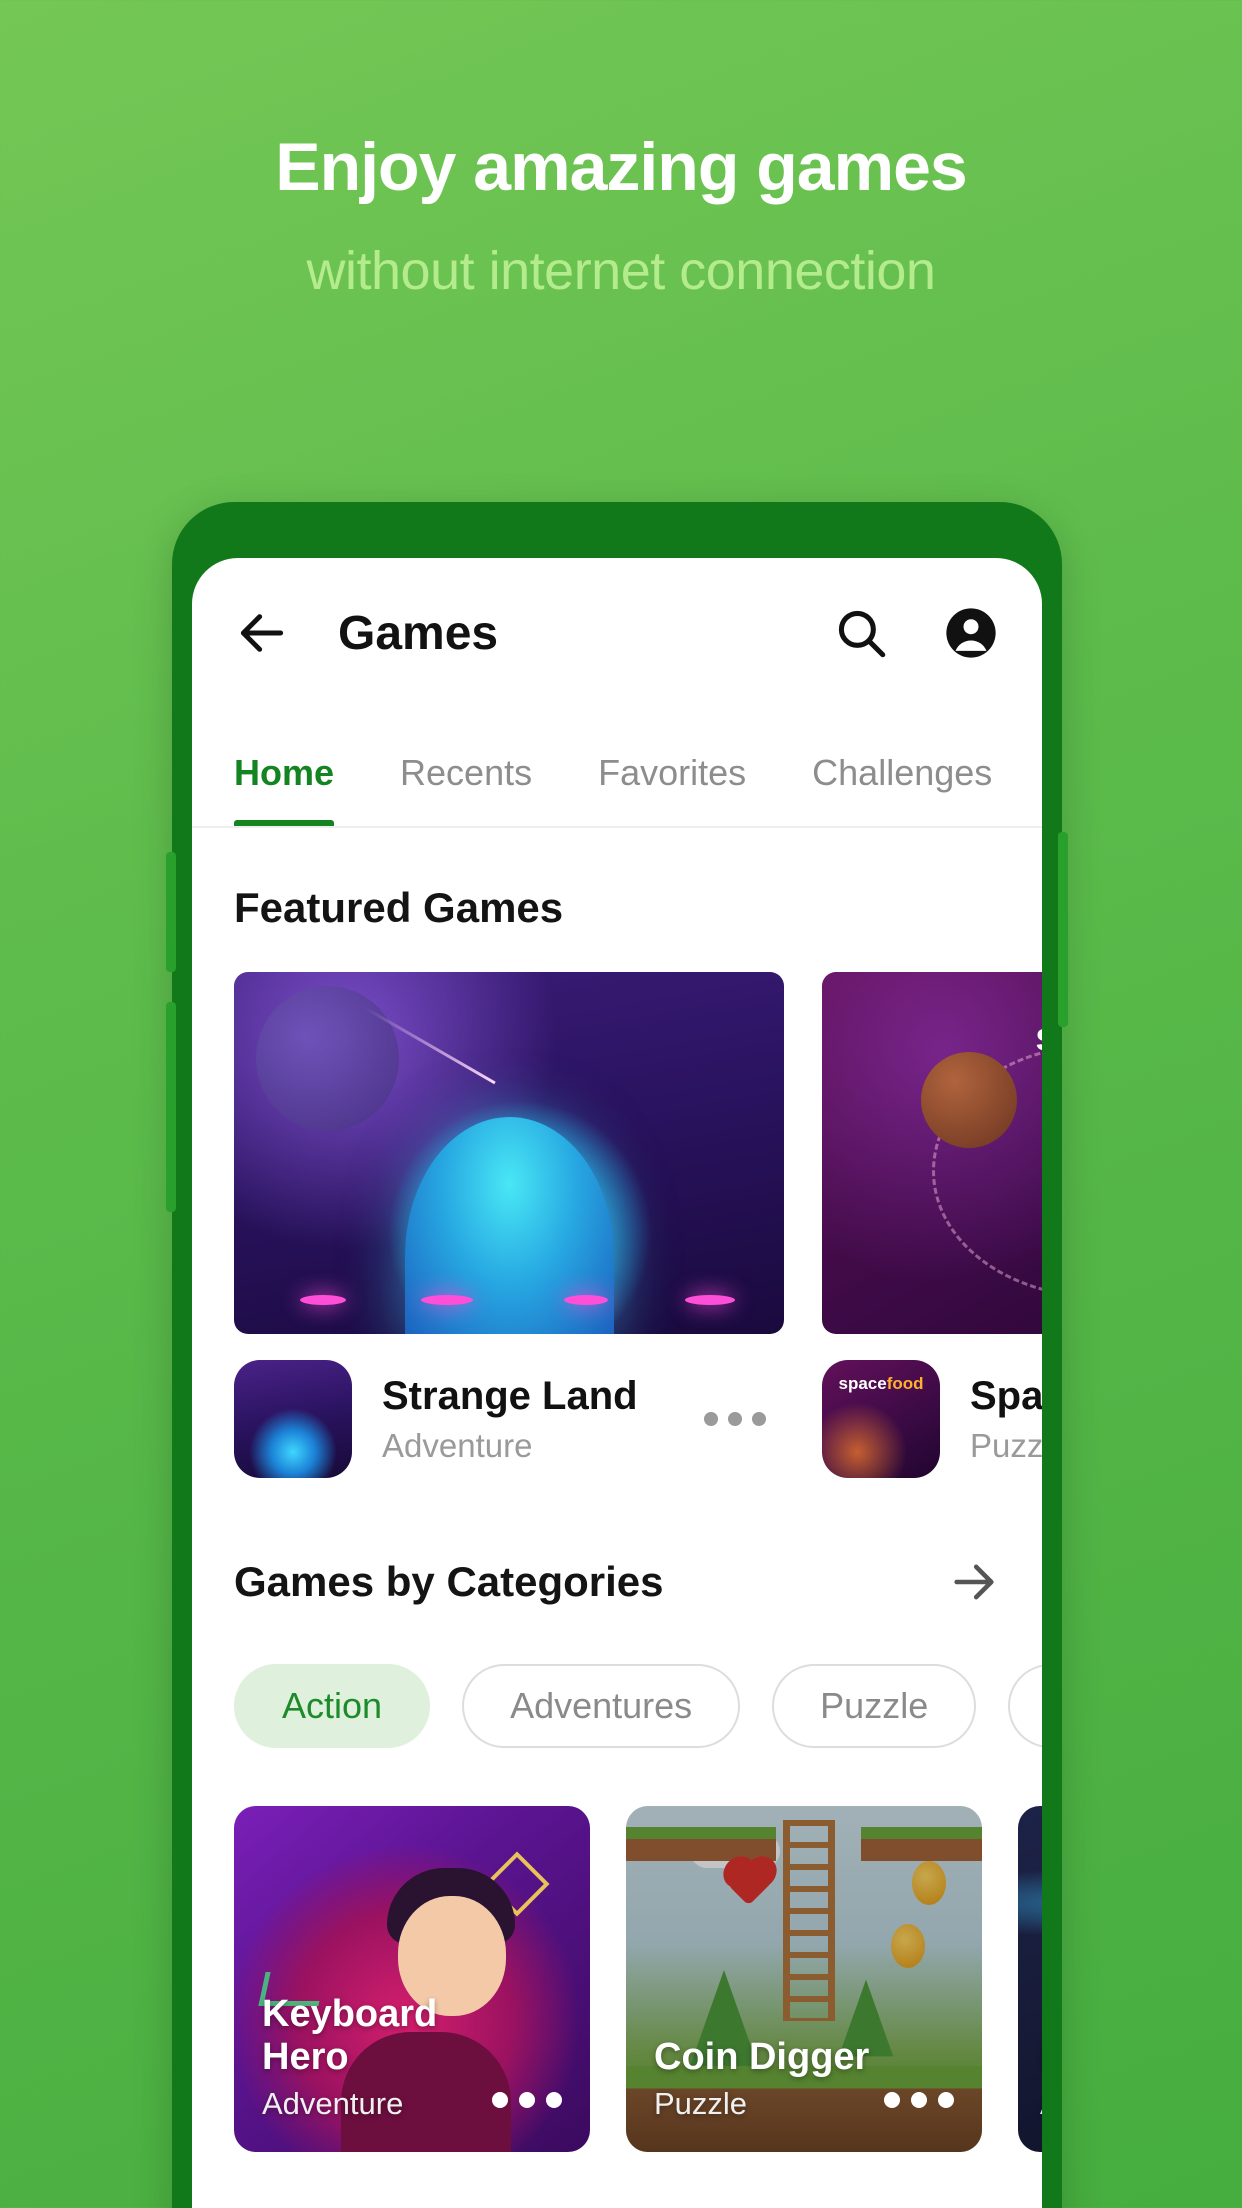 The width and height of the screenshot is (1242, 2208). Describe the element at coordinates (399, 907) in the screenshot. I see `featured-heading: Featured Games` at that location.